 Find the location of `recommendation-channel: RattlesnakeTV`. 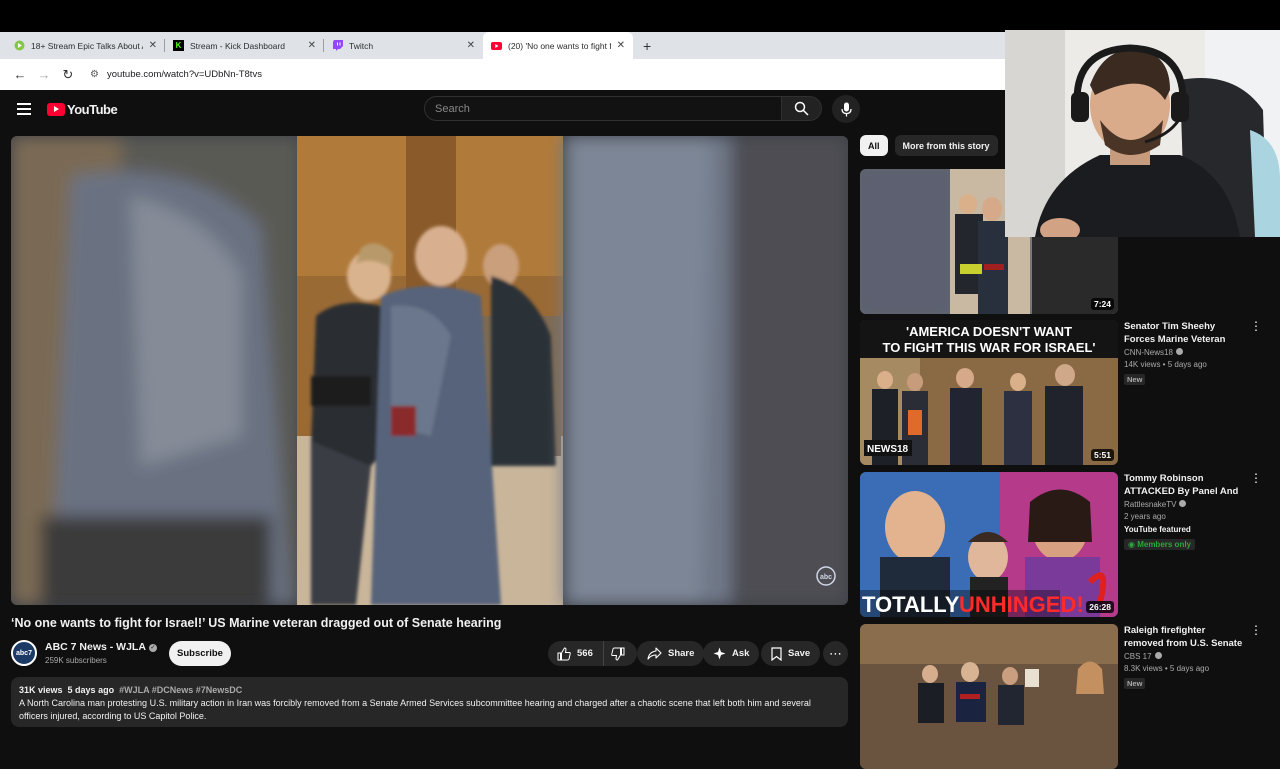

recommendation-channel: RattlesnakeTV is located at coordinates (1184, 504).